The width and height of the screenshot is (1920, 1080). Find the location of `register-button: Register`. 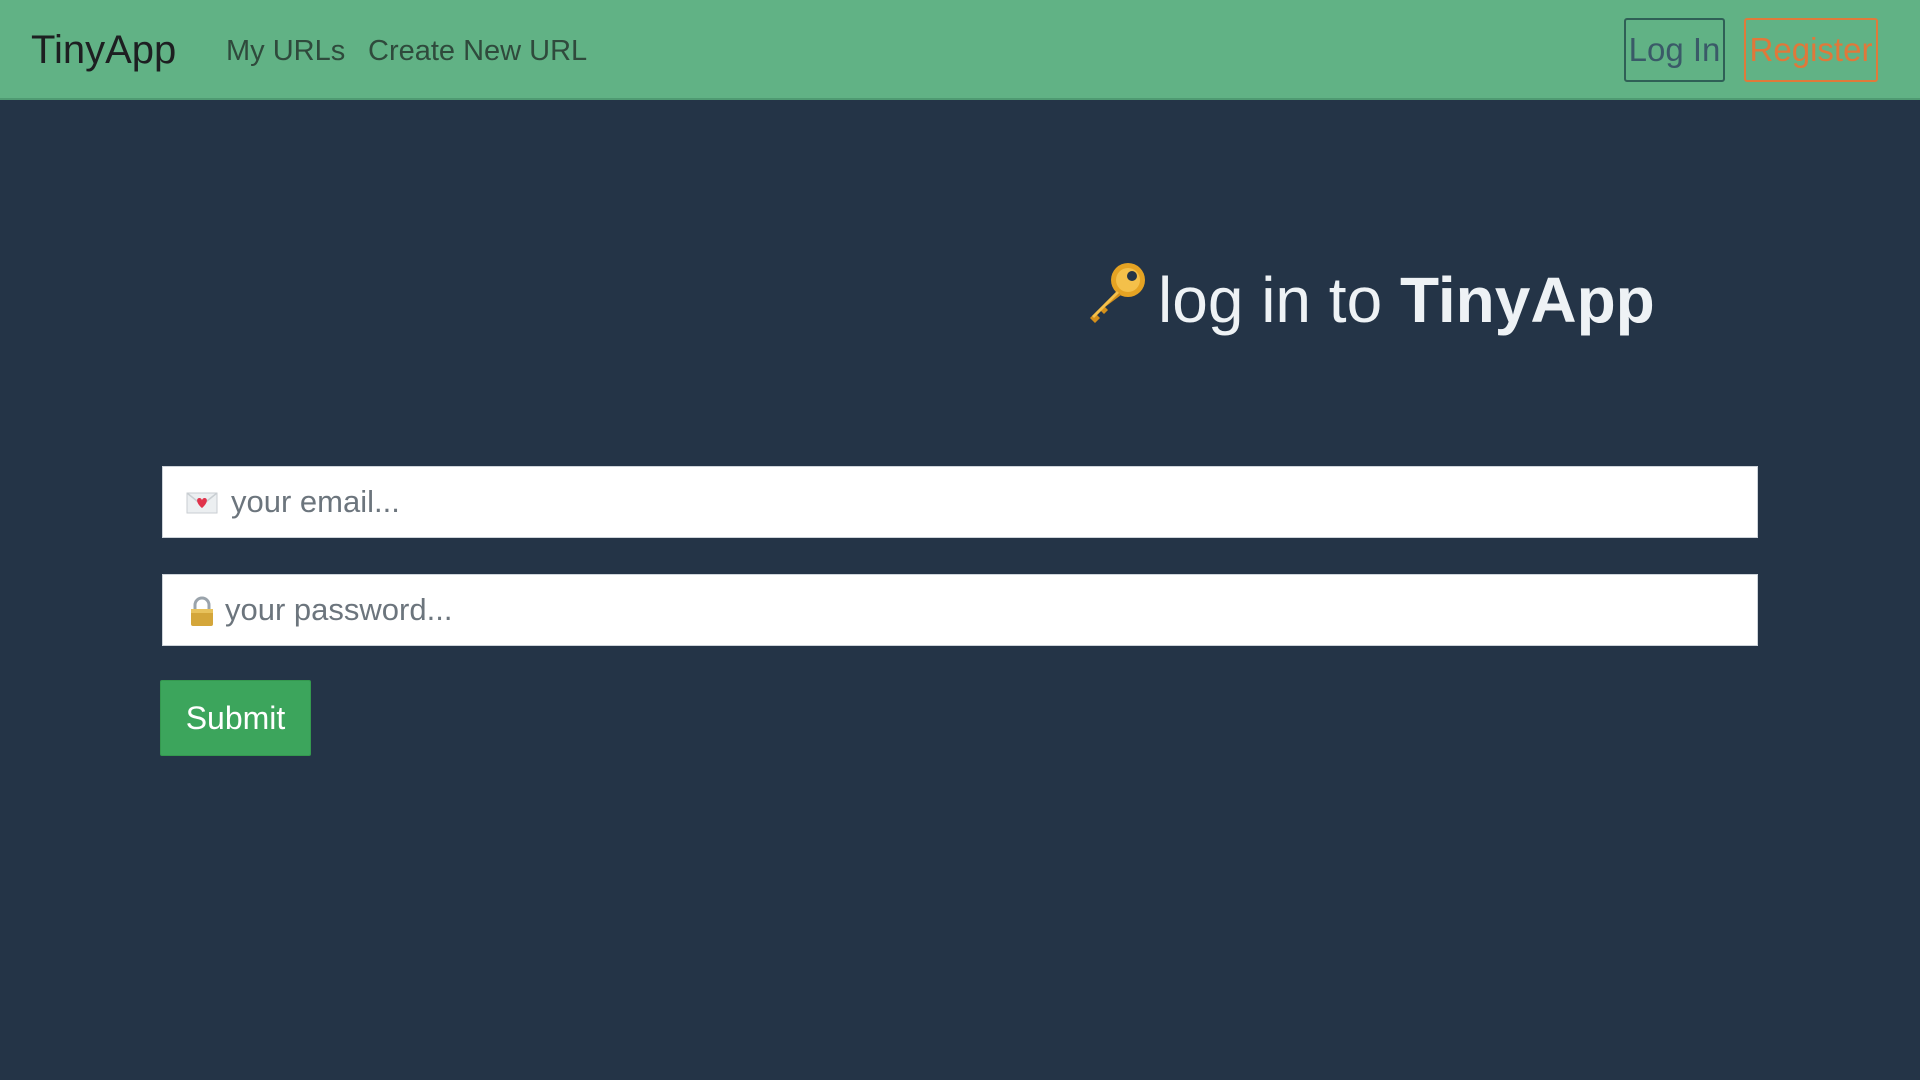

register-button: Register is located at coordinates (1811, 50).